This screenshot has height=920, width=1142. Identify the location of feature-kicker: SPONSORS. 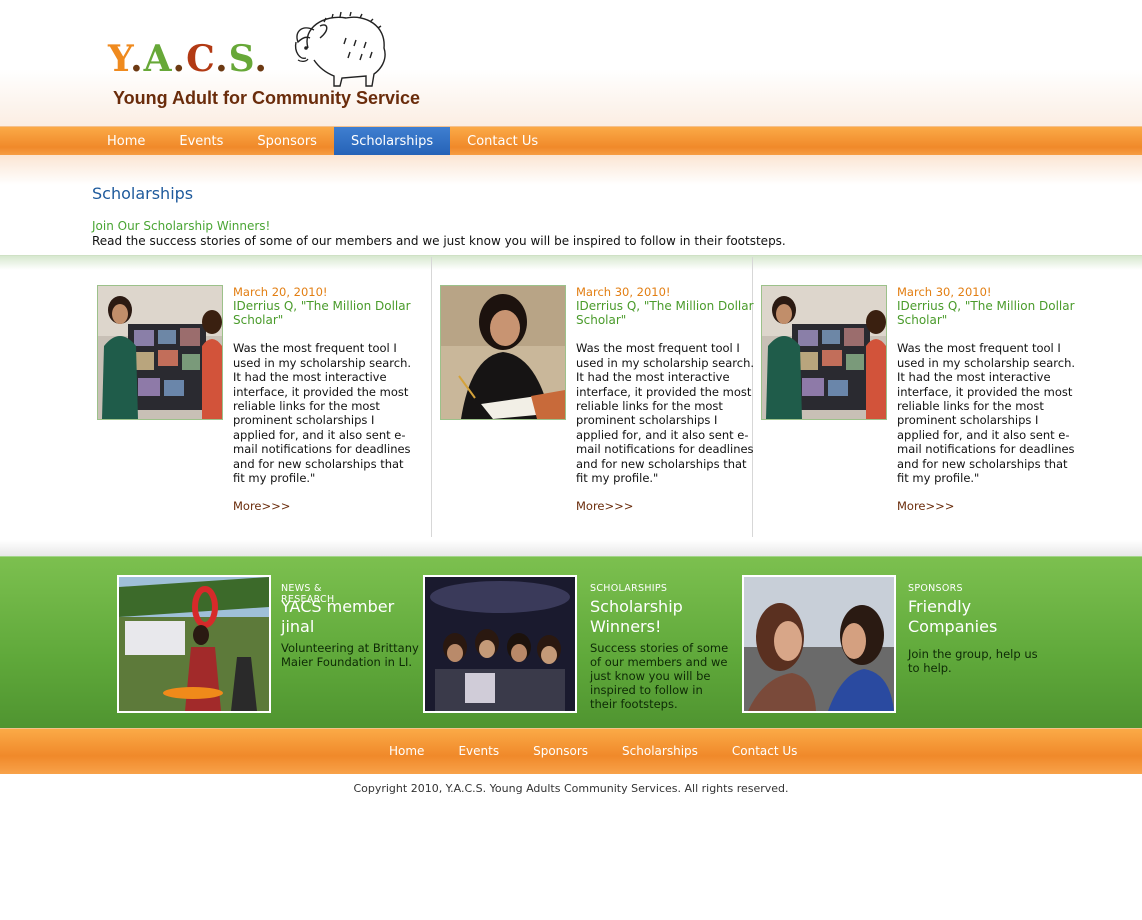
(935, 588).